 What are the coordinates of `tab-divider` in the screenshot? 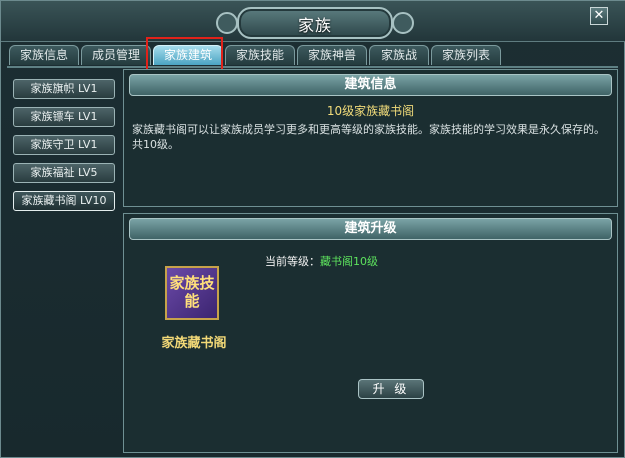 It's located at (312, 67).